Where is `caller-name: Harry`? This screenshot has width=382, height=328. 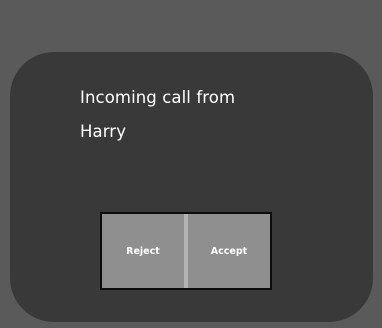 caller-name: Harry is located at coordinates (103, 131).